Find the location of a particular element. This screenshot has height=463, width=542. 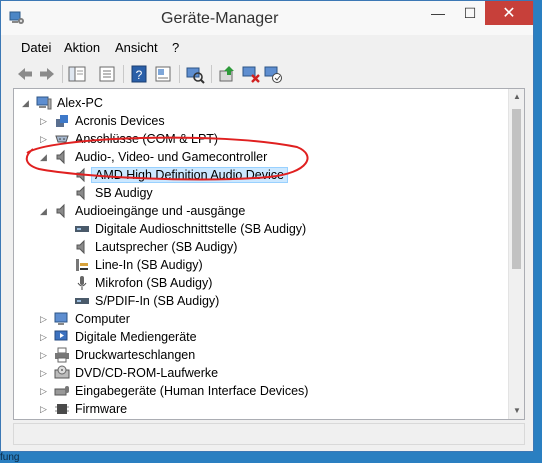

acronis-icon is located at coordinates (62, 121).